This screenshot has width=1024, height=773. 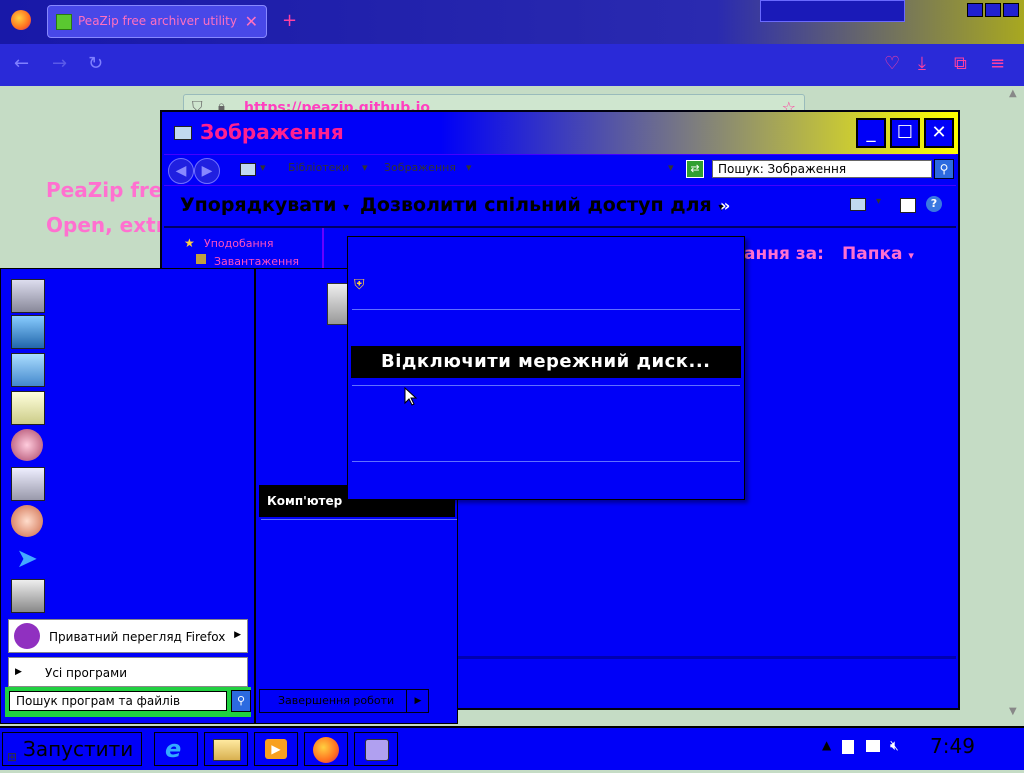 What do you see at coordinates (237, 635) in the screenshot?
I see `submenu-arrow-icon: ▶` at bounding box center [237, 635].